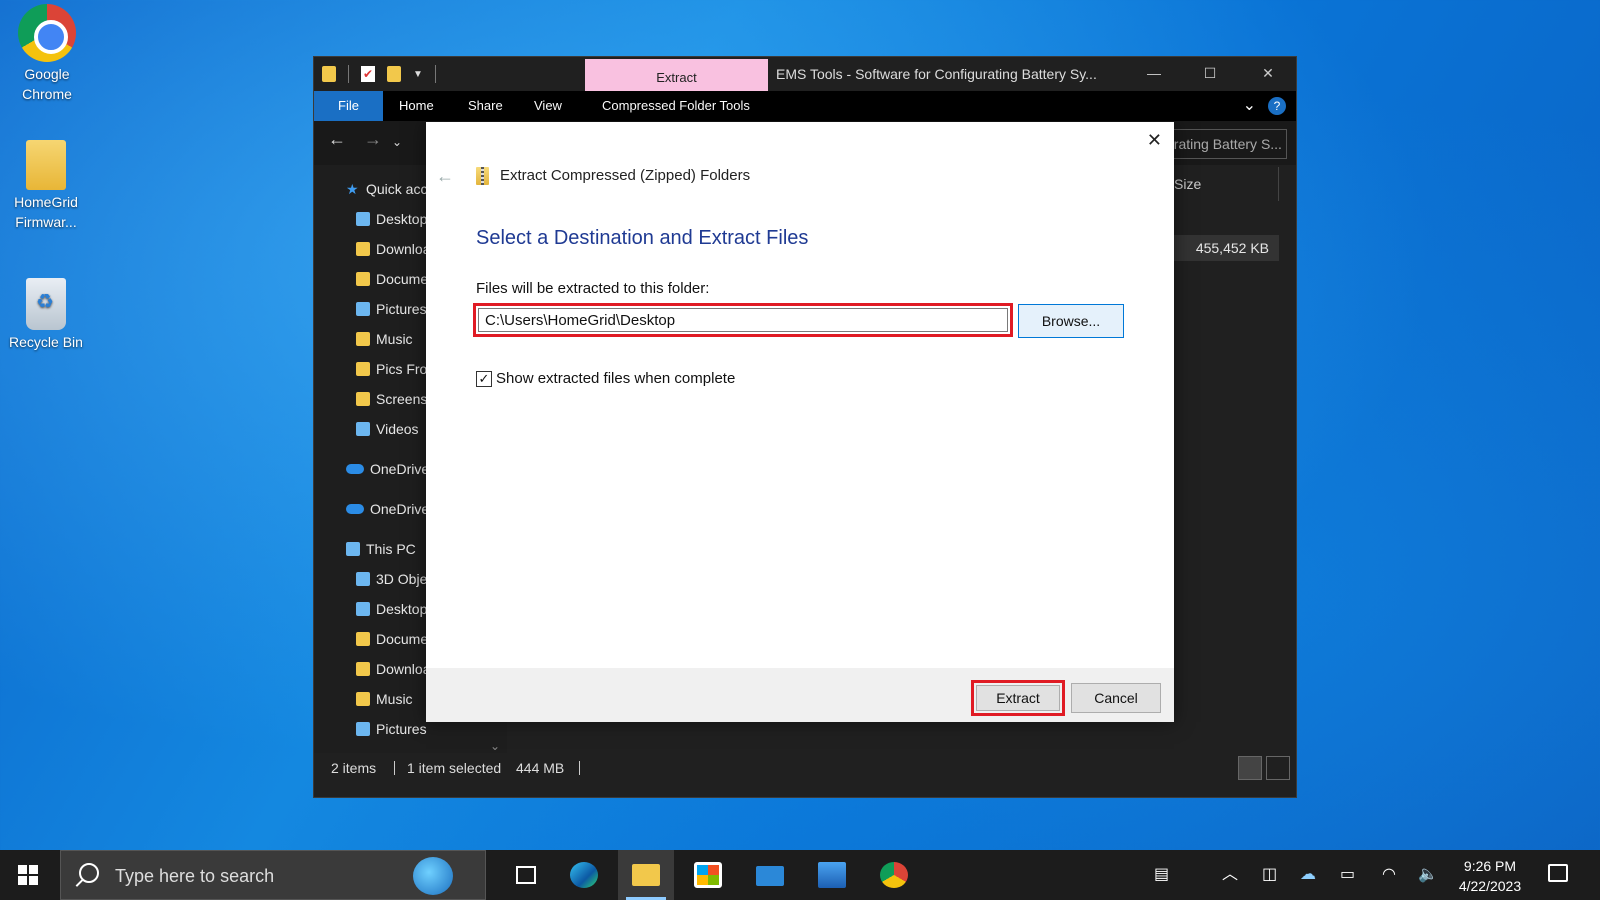 Image resolution: width=1600 pixels, height=900 pixels. I want to click on dialog-title: Extract Compressed (Zipped) Folders, so click(625, 175).